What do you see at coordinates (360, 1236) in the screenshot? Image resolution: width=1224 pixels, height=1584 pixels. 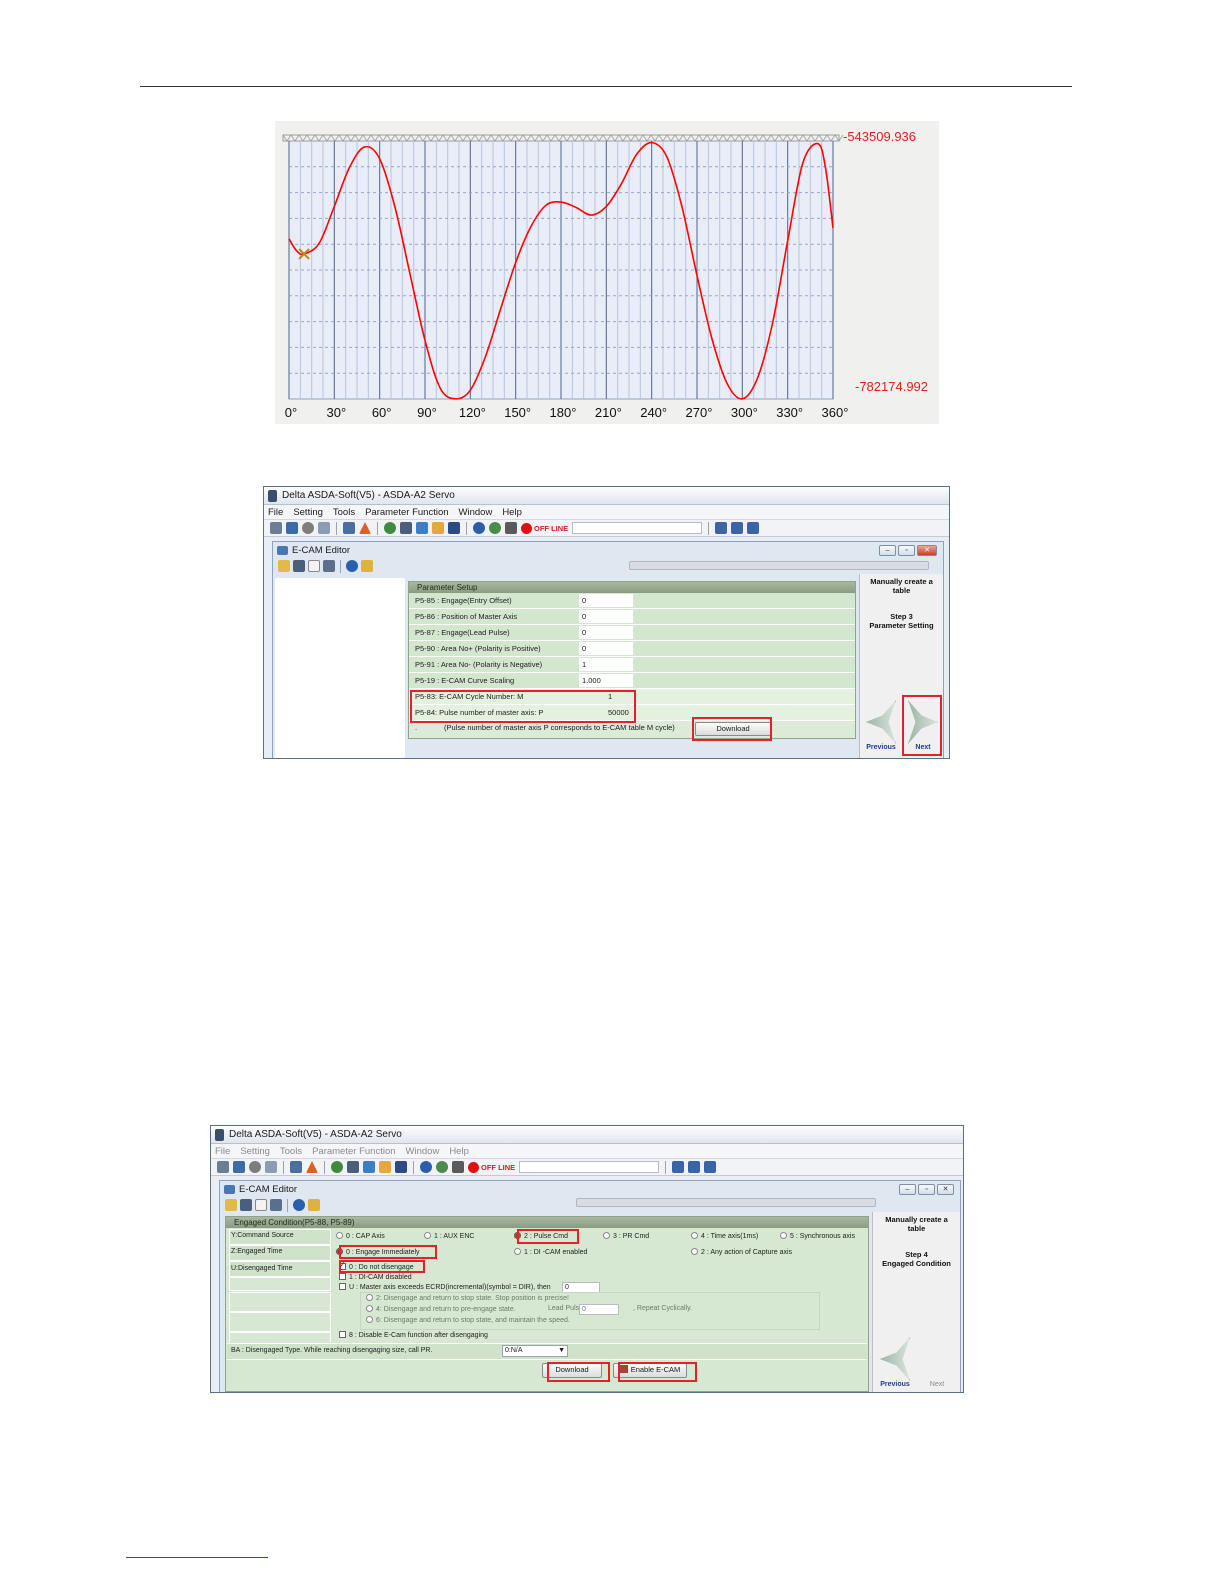 I see `y-option-cap-axis: 0 : CAP Axis` at bounding box center [360, 1236].